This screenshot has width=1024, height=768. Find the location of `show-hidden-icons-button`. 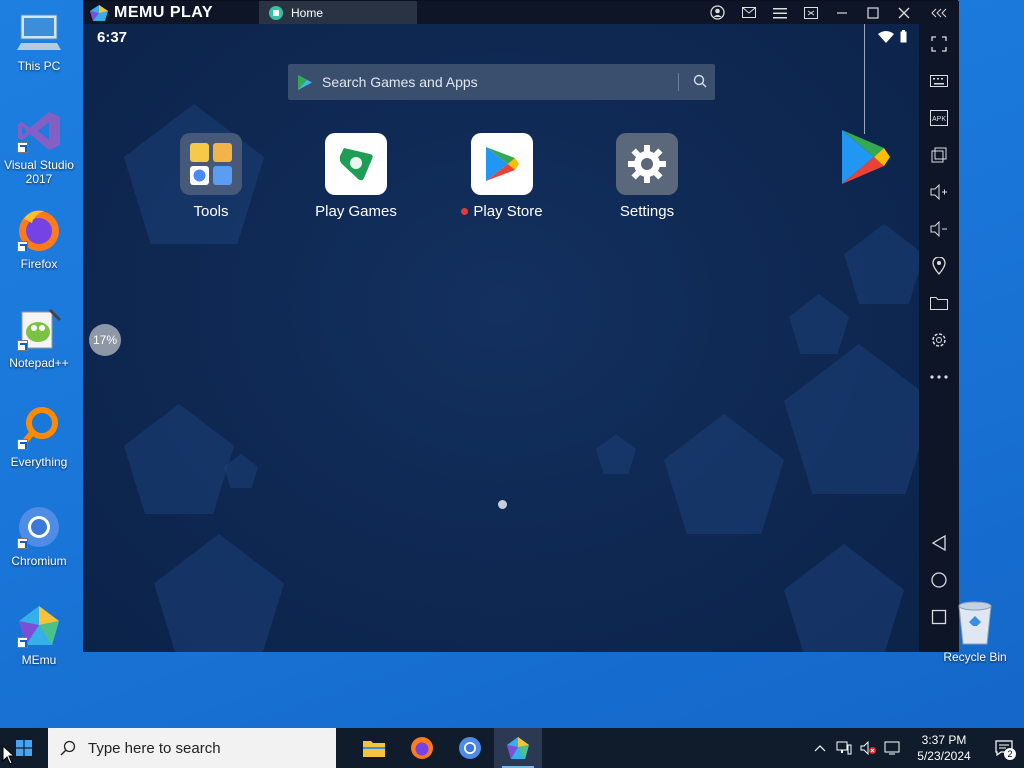

show-hidden-icons-button is located at coordinates (820, 748).